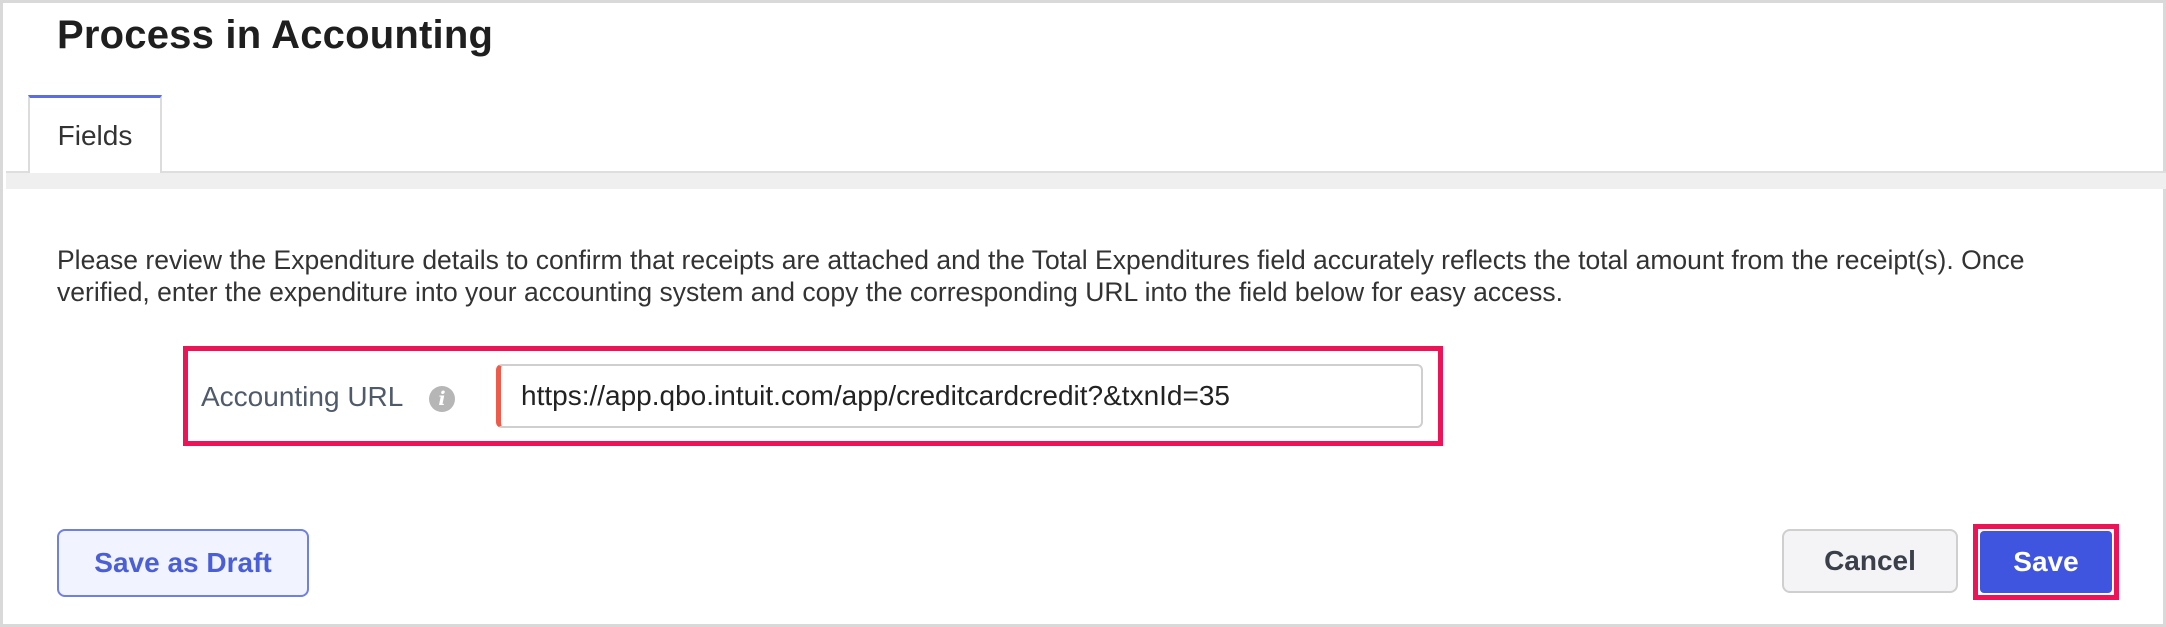 The height and width of the screenshot is (627, 2166). I want to click on info-icon: i, so click(442, 399).